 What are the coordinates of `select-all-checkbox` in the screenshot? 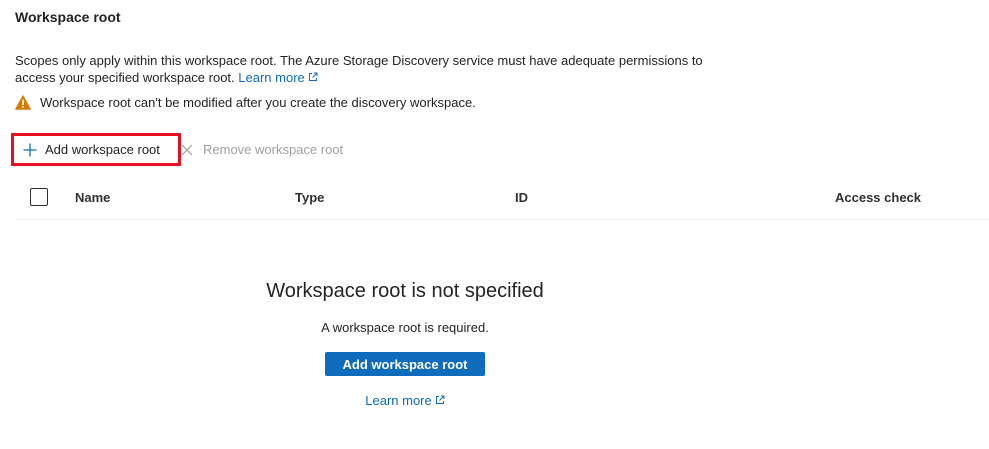 It's located at (39, 197).